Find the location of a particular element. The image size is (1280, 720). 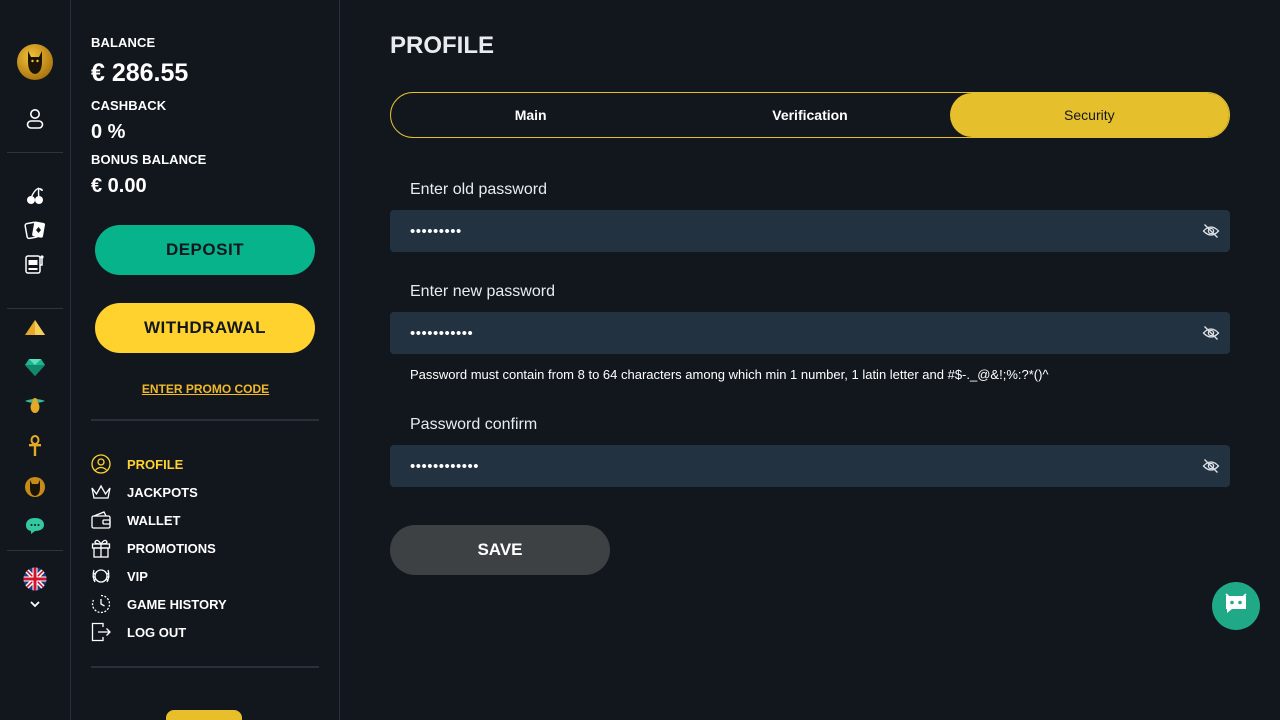

gem-icon is located at coordinates (35, 367).